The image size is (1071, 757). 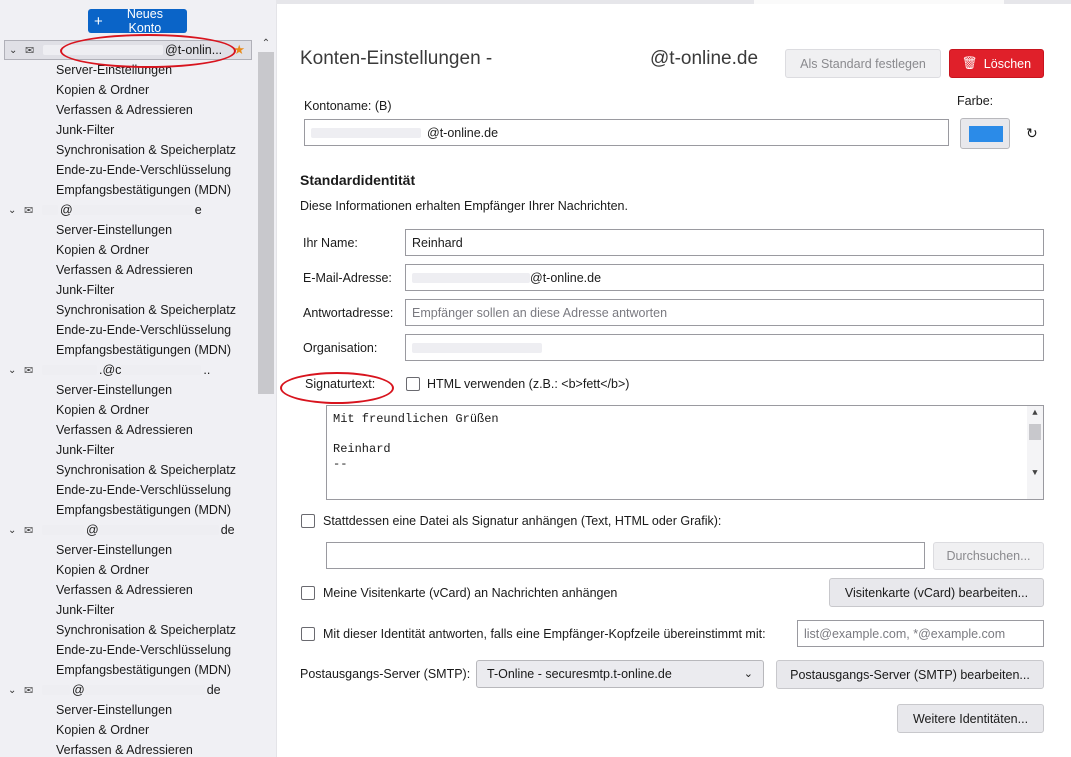 What do you see at coordinates (413, 384) in the screenshot?
I see `html-signature-checkbox` at bounding box center [413, 384].